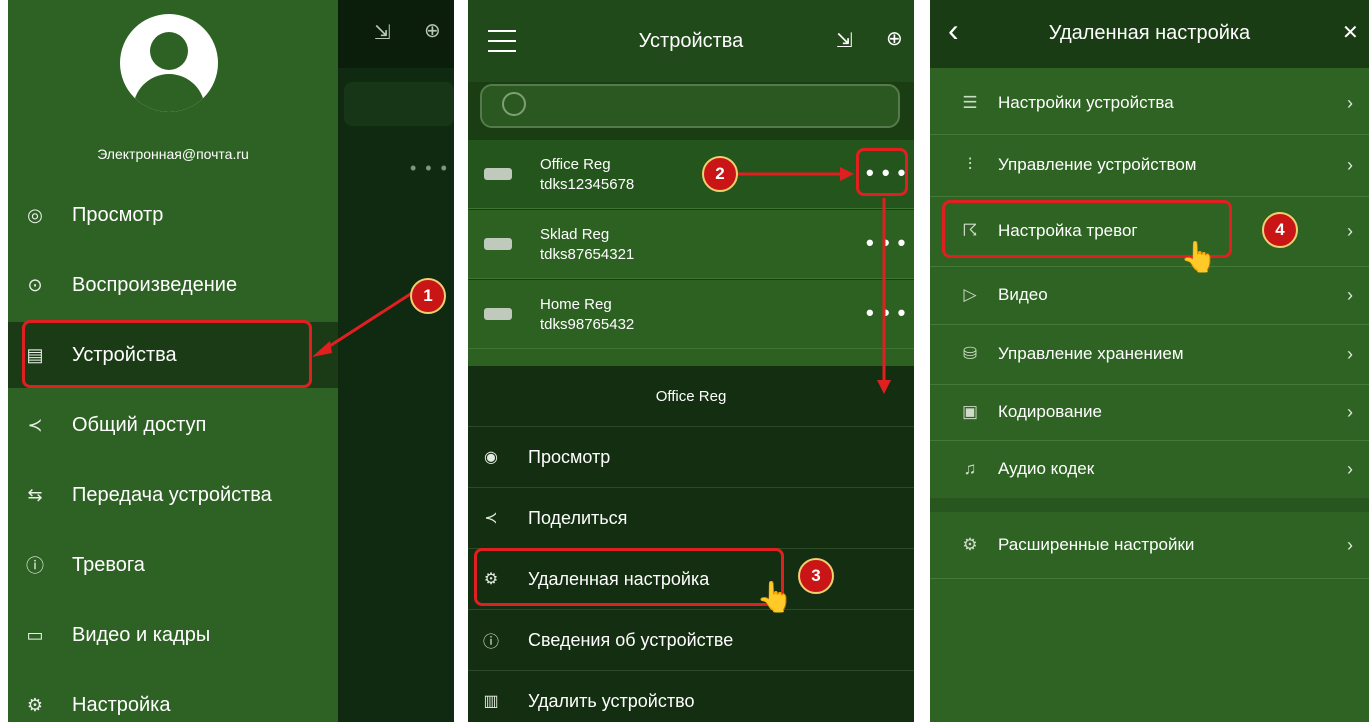  What do you see at coordinates (396, 34) in the screenshot?
I see `background-header: ⇲ ⊕` at bounding box center [396, 34].